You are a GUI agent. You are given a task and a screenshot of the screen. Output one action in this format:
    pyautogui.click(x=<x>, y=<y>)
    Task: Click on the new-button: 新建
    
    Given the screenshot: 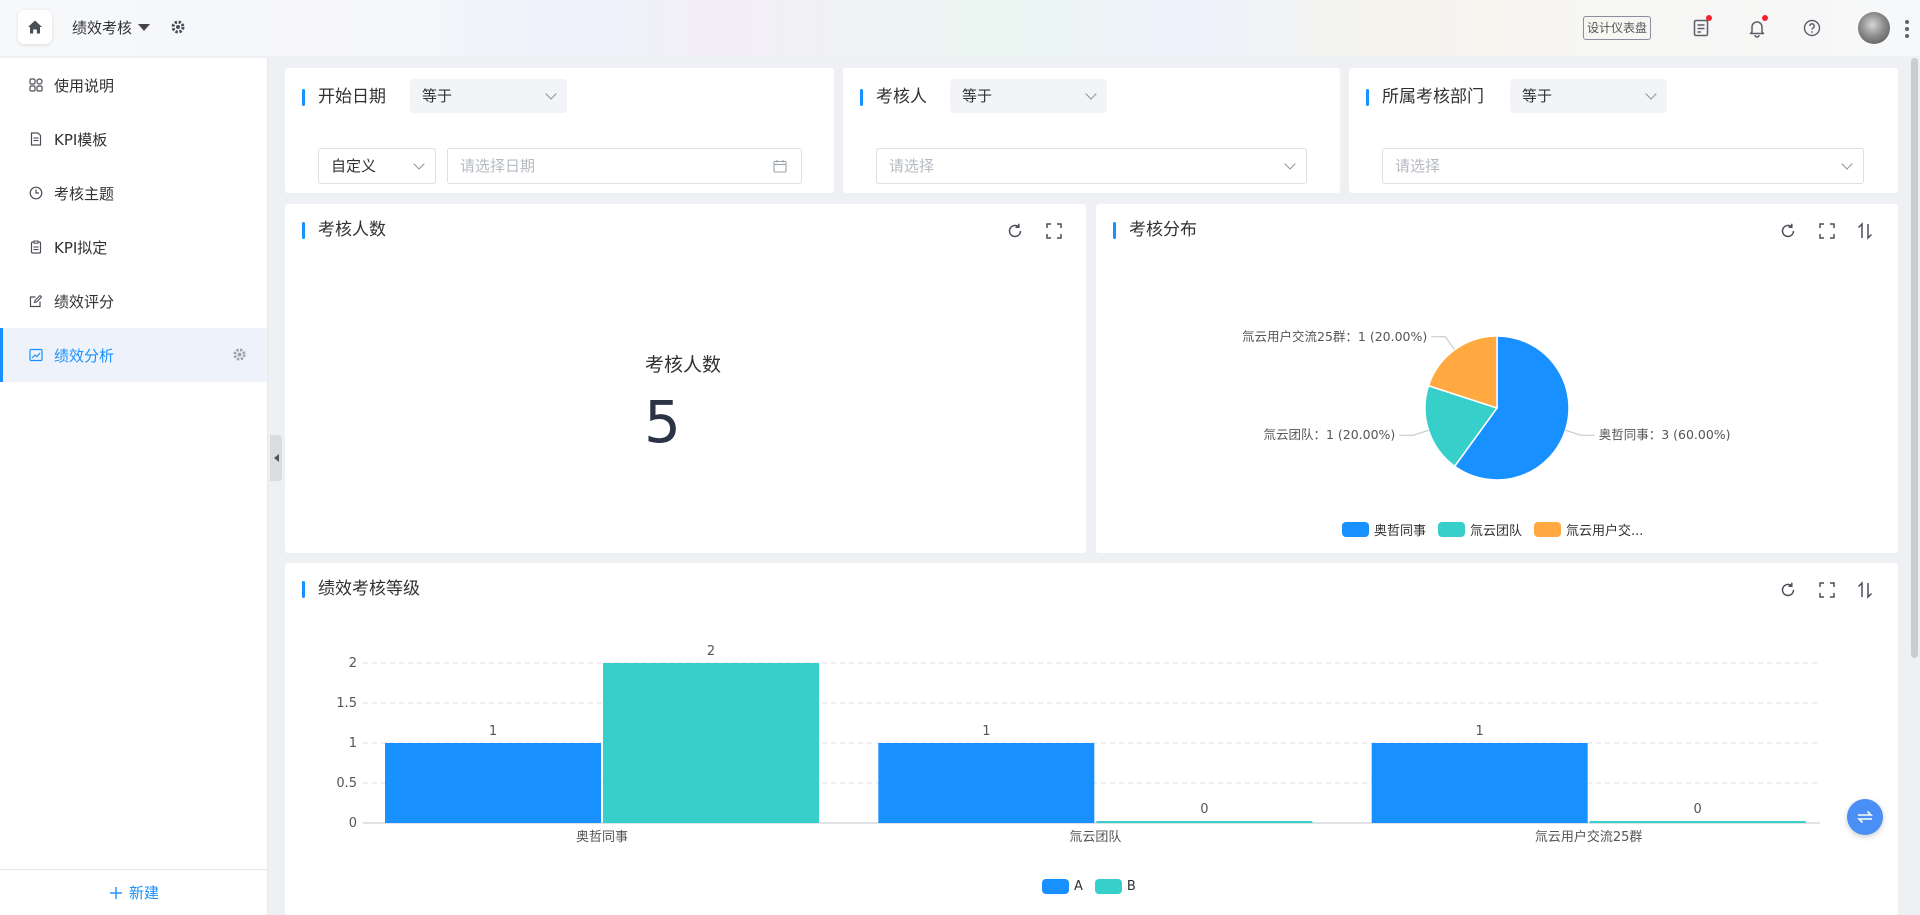 What is the action you would take?
    pyautogui.click(x=134, y=892)
    